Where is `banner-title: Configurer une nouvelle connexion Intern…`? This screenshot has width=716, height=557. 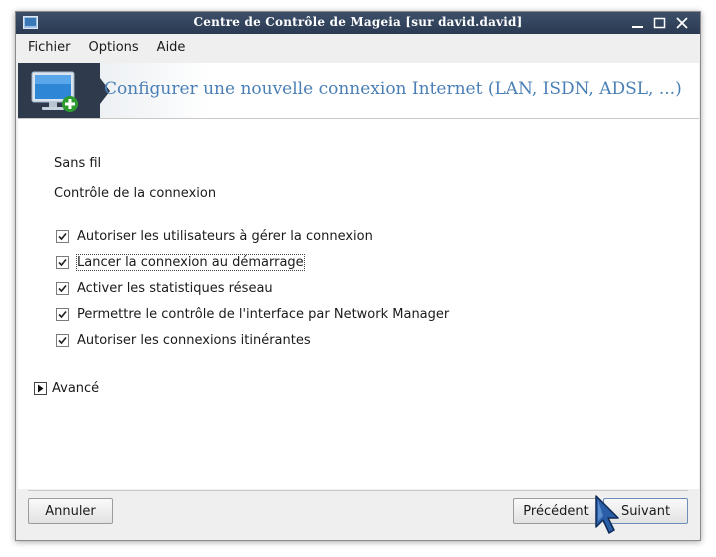
banner-title: Configurer une nouvelle connexion Intern… is located at coordinates (393, 89).